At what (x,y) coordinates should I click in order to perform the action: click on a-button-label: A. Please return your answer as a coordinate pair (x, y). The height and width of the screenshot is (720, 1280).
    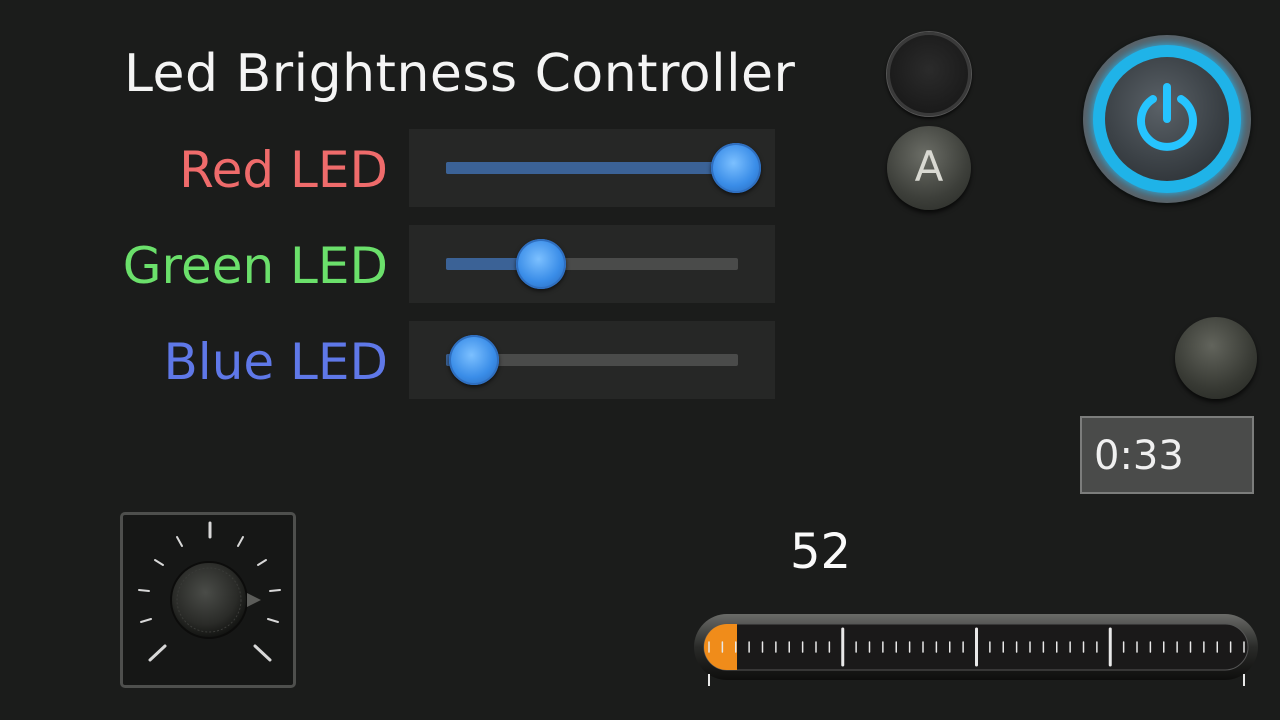
    Looking at the image, I should click on (929, 166).